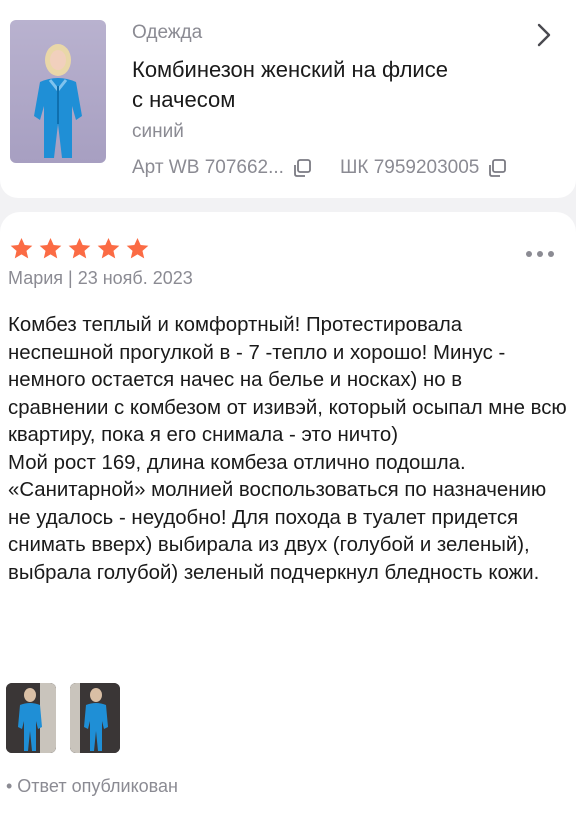  I want to click on more-options-icon, so click(540, 254).